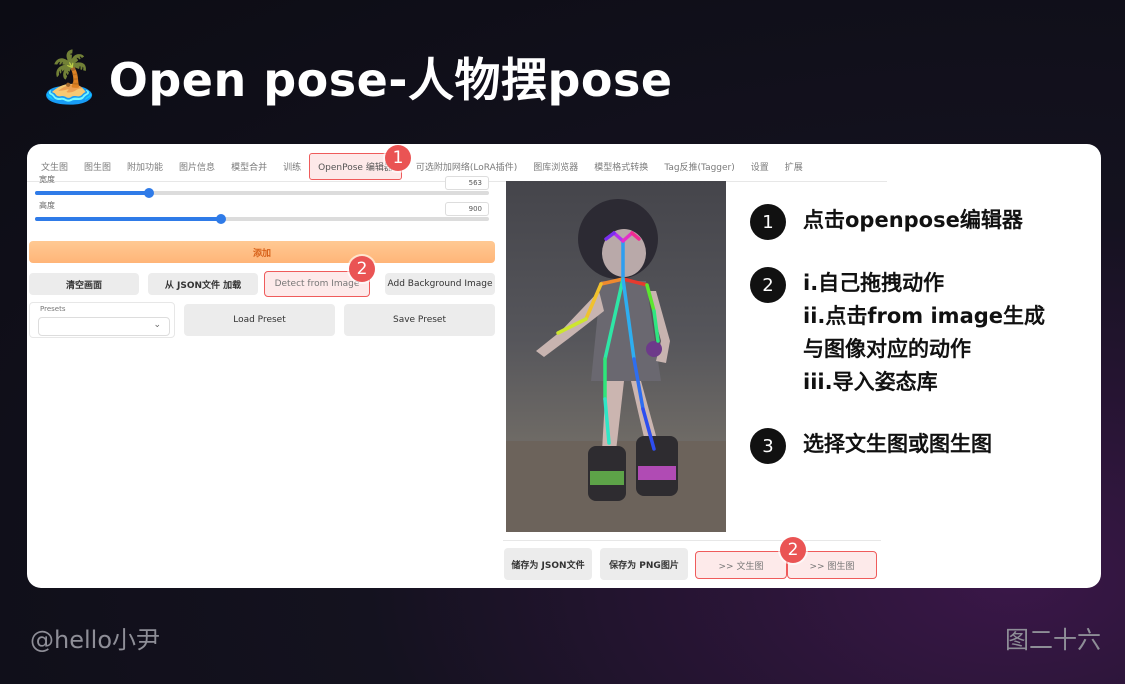 Image resolution: width=1125 pixels, height=684 pixels. I want to click on presets-group: Presets ⌄, so click(102, 320).